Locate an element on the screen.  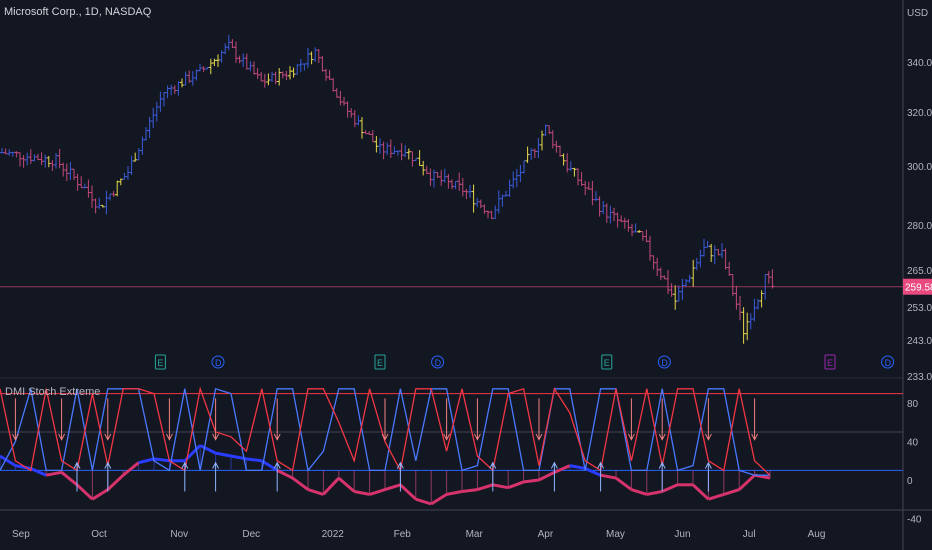
indicator-tick: 0 is located at coordinates (910, 481).